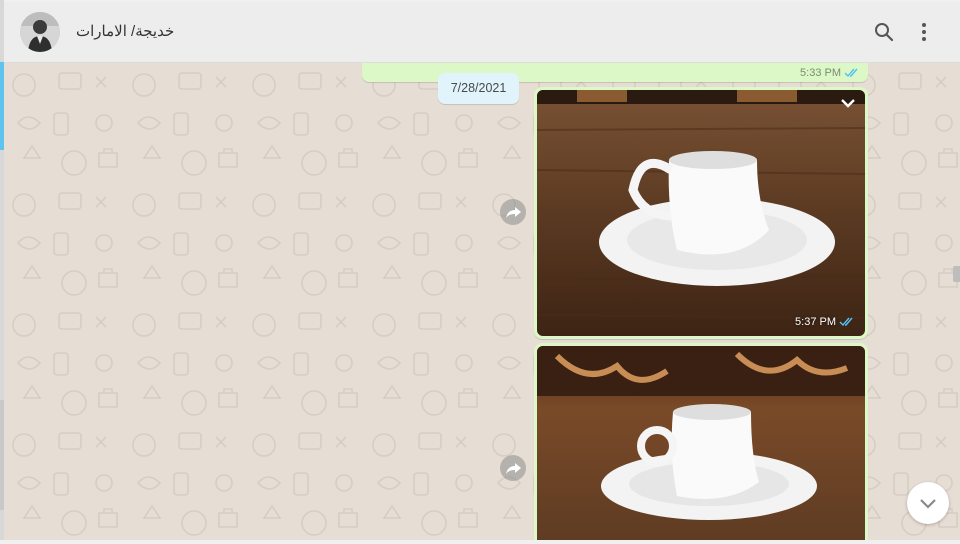 This screenshot has height=544, width=960. What do you see at coordinates (884, 32) in the screenshot?
I see `search-icon` at bounding box center [884, 32].